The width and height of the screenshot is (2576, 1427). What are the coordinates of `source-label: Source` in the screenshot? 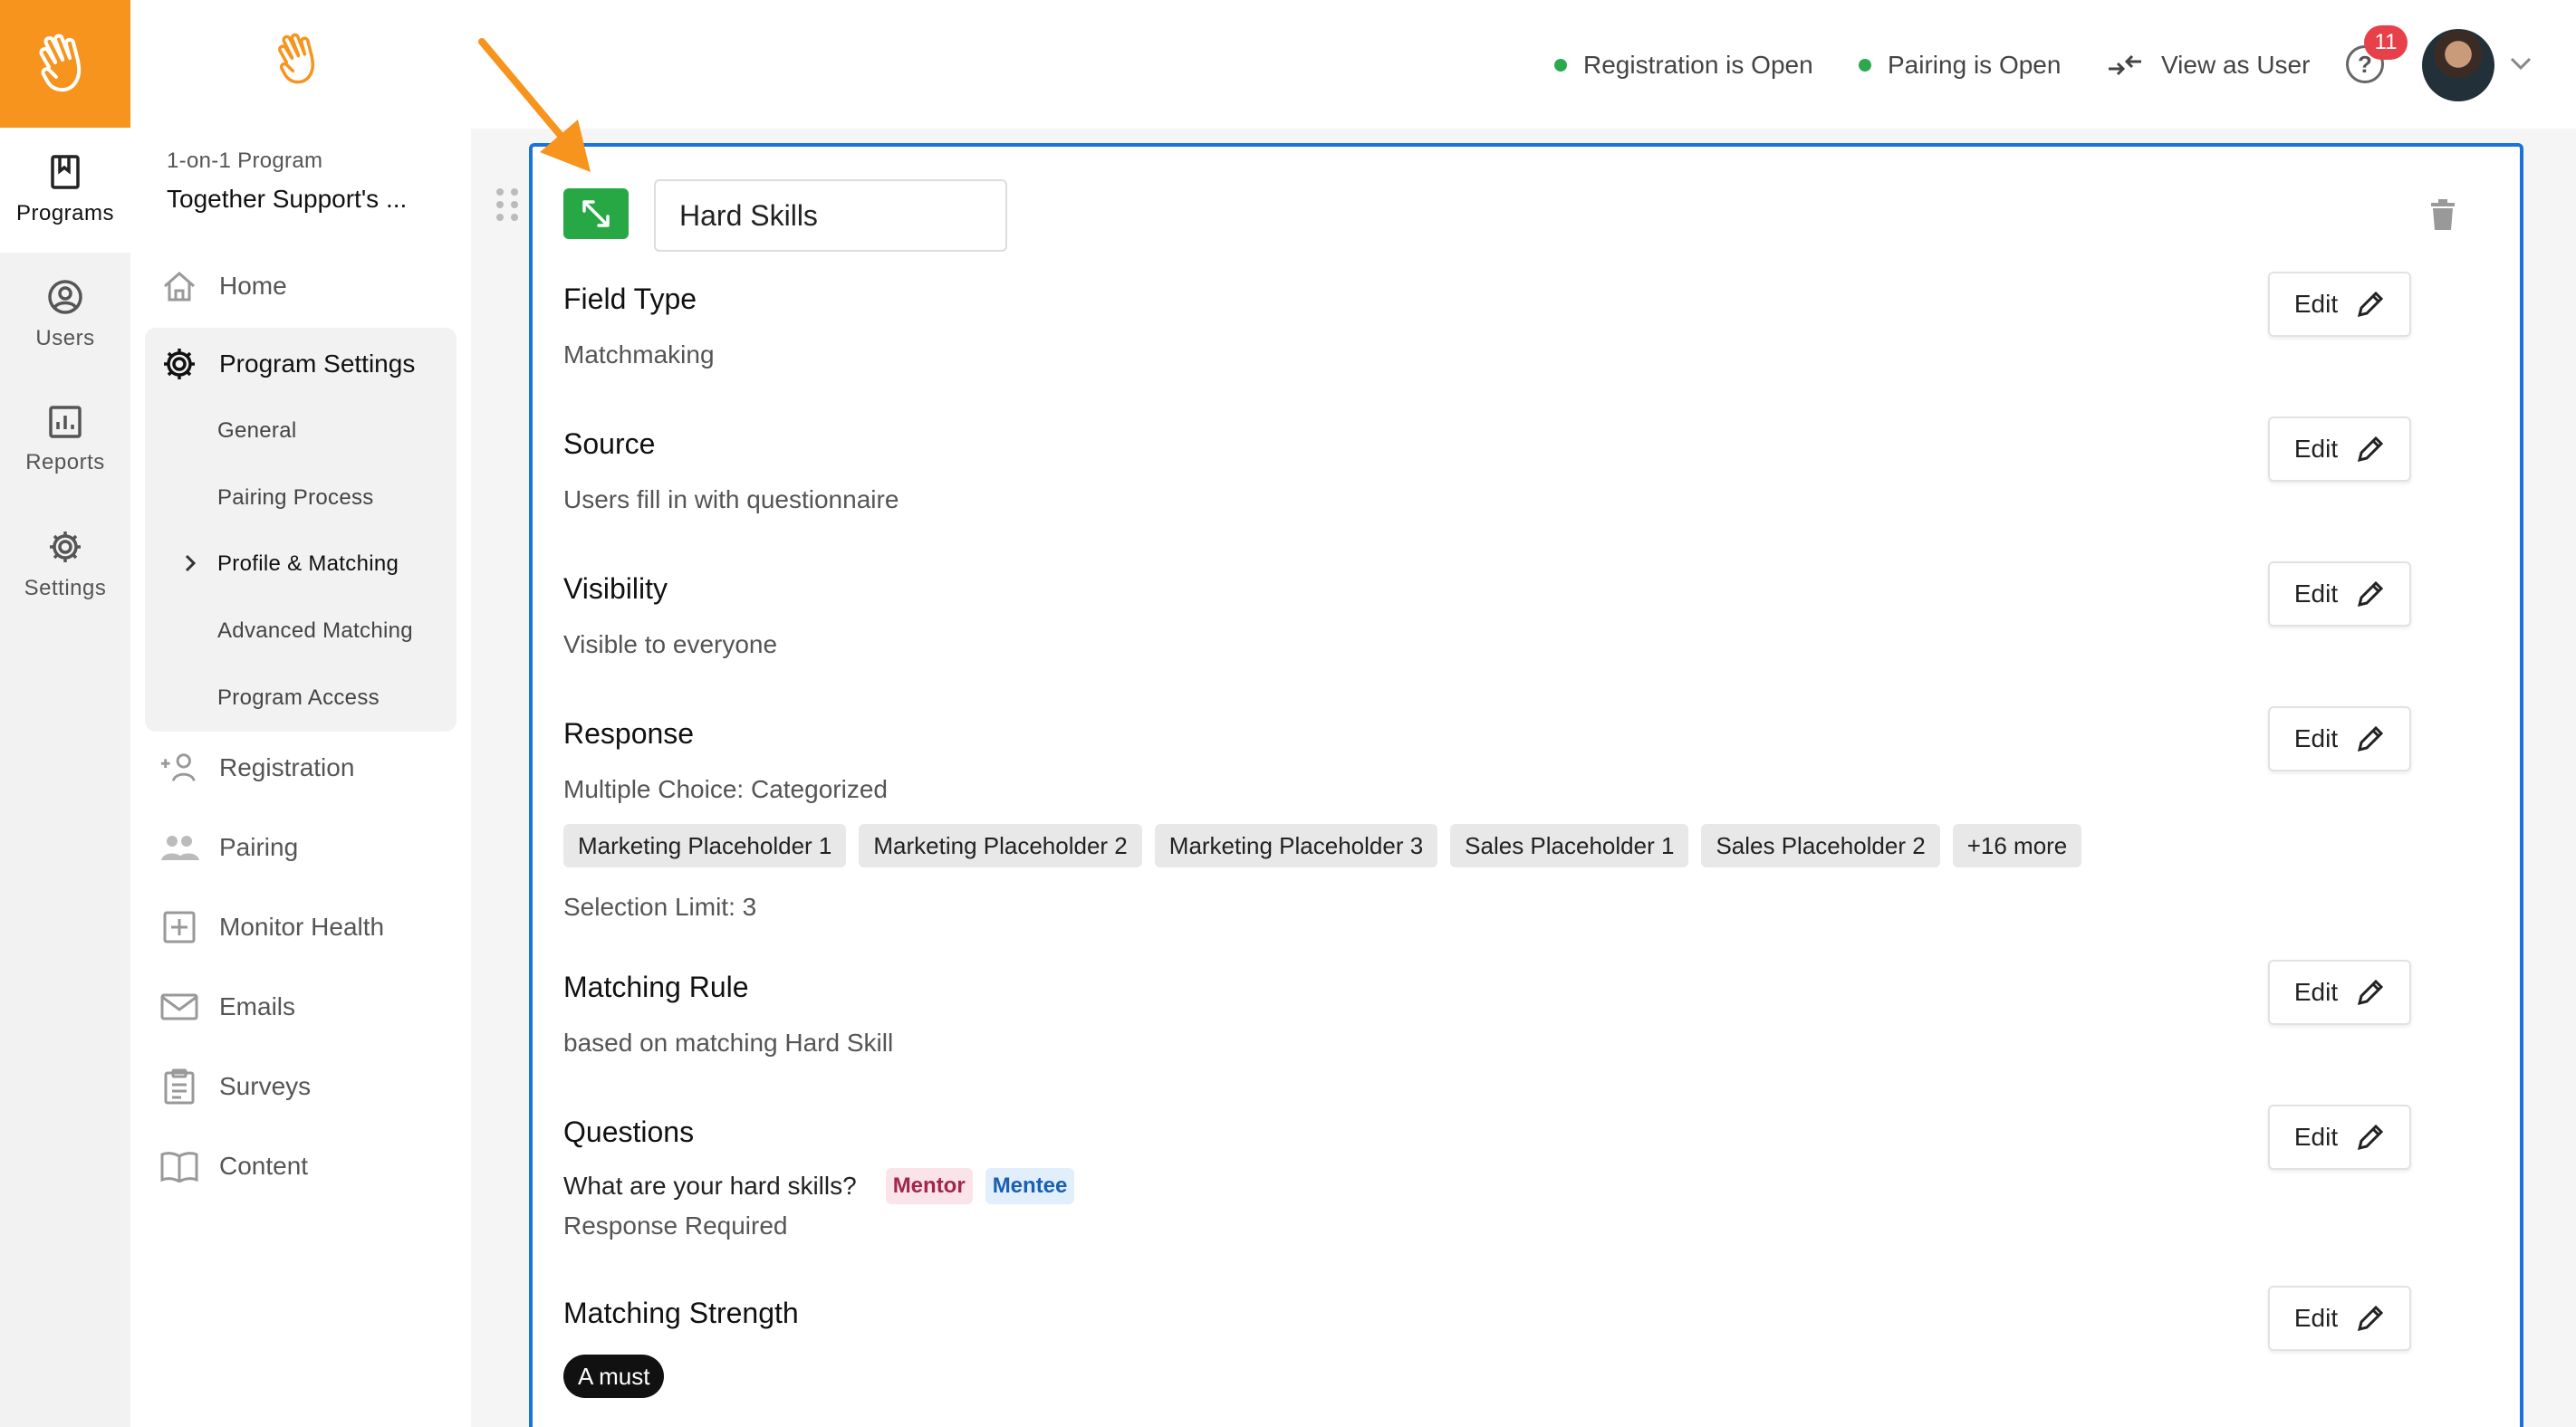 It's located at (609, 443).